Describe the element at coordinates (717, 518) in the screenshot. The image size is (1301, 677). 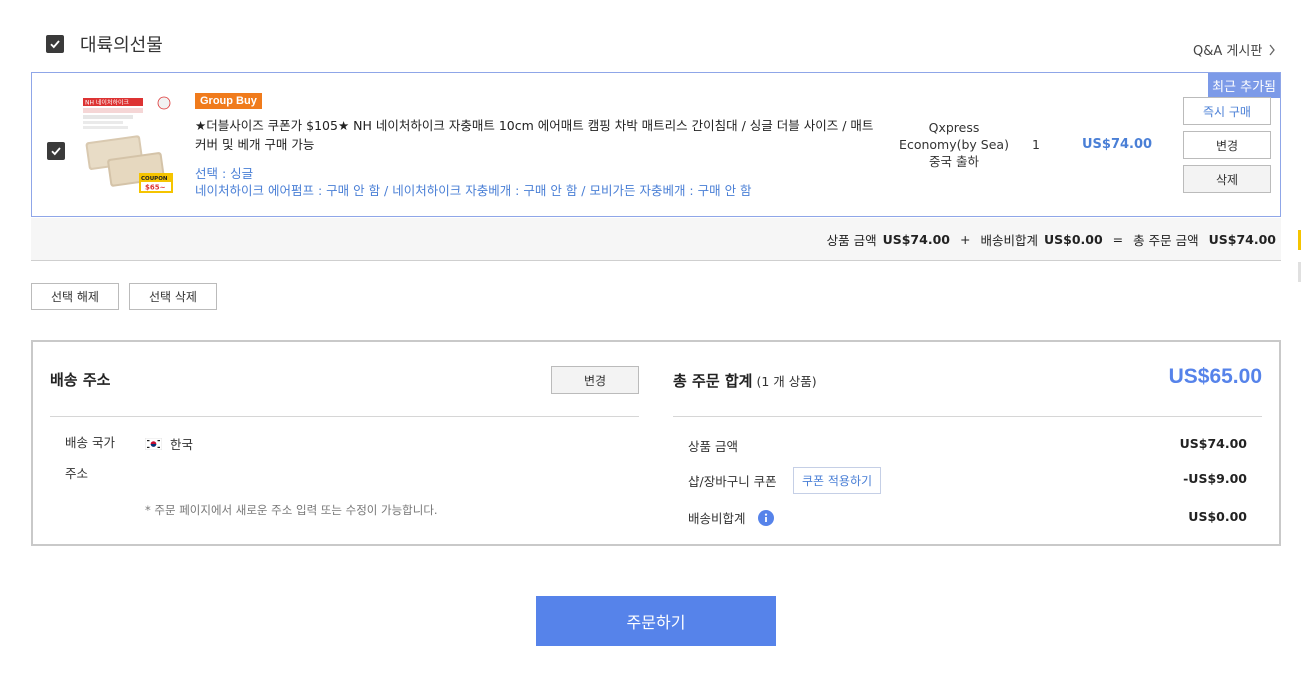
I see `shipping-total-label: 배송비합계` at that location.